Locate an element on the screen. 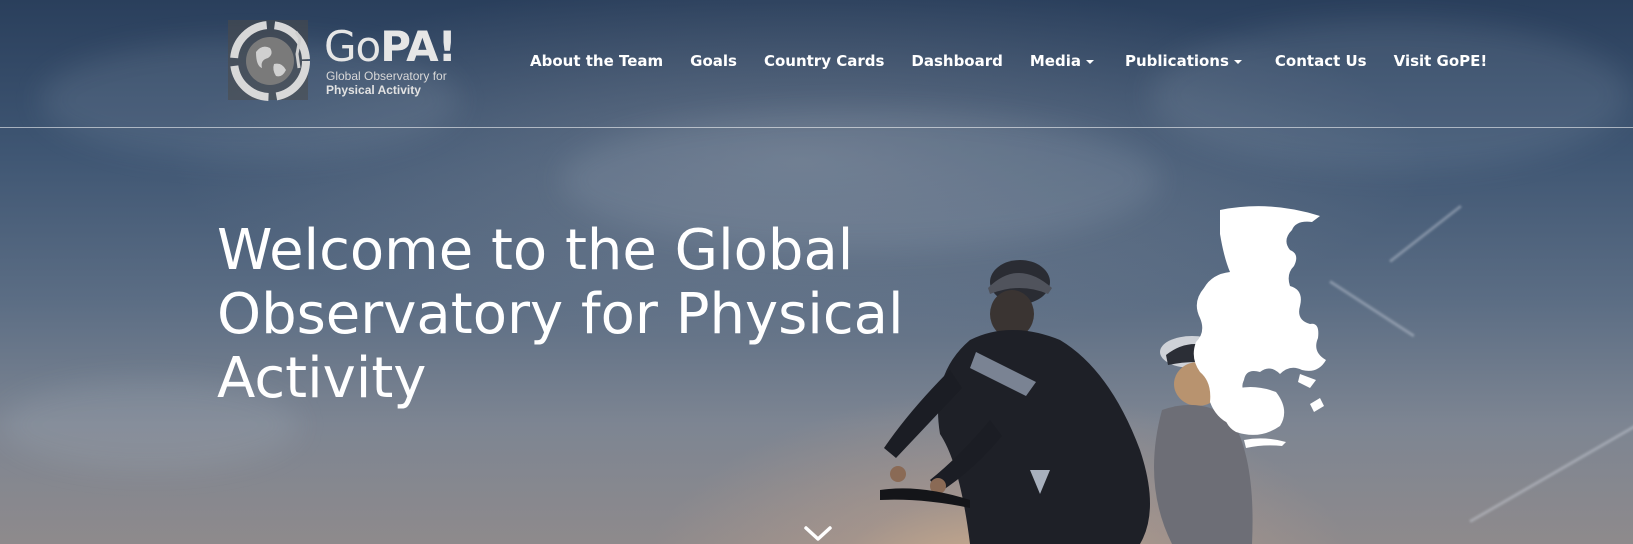 The image size is (1633, 544). nav-goals: Goals is located at coordinates (713, 61).